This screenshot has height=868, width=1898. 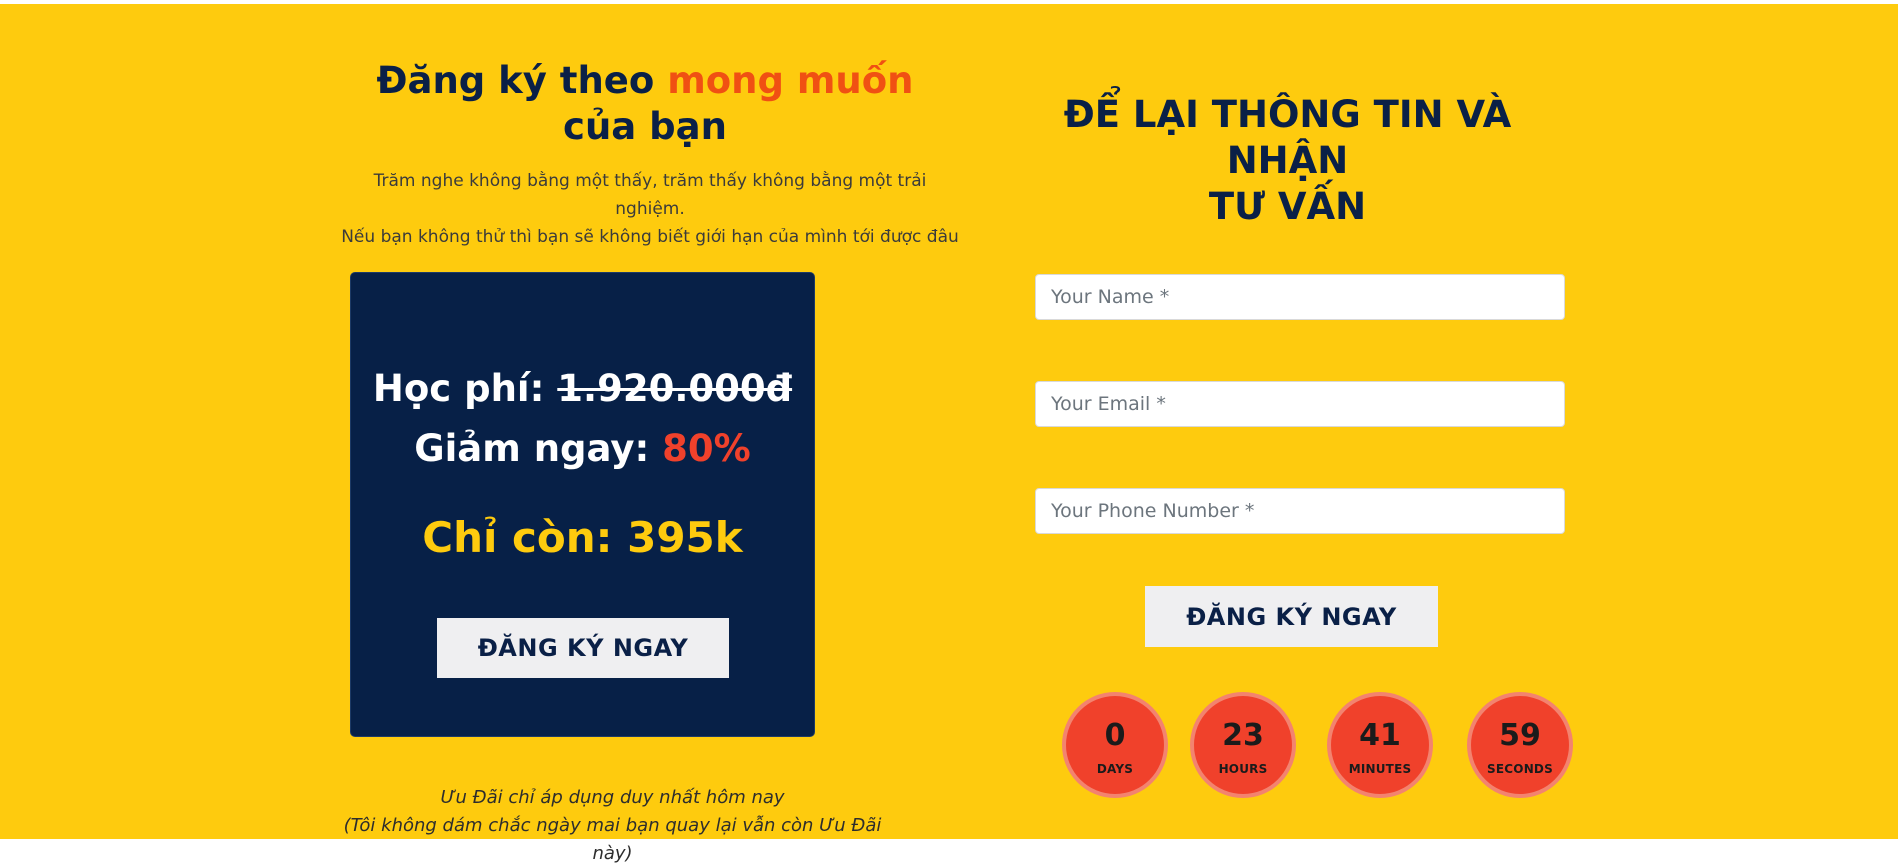 What do you see at coordinates (645, 126) in the screenshot?
I see `heading-text-part2: của bạn` at bounding box center [645, 126].